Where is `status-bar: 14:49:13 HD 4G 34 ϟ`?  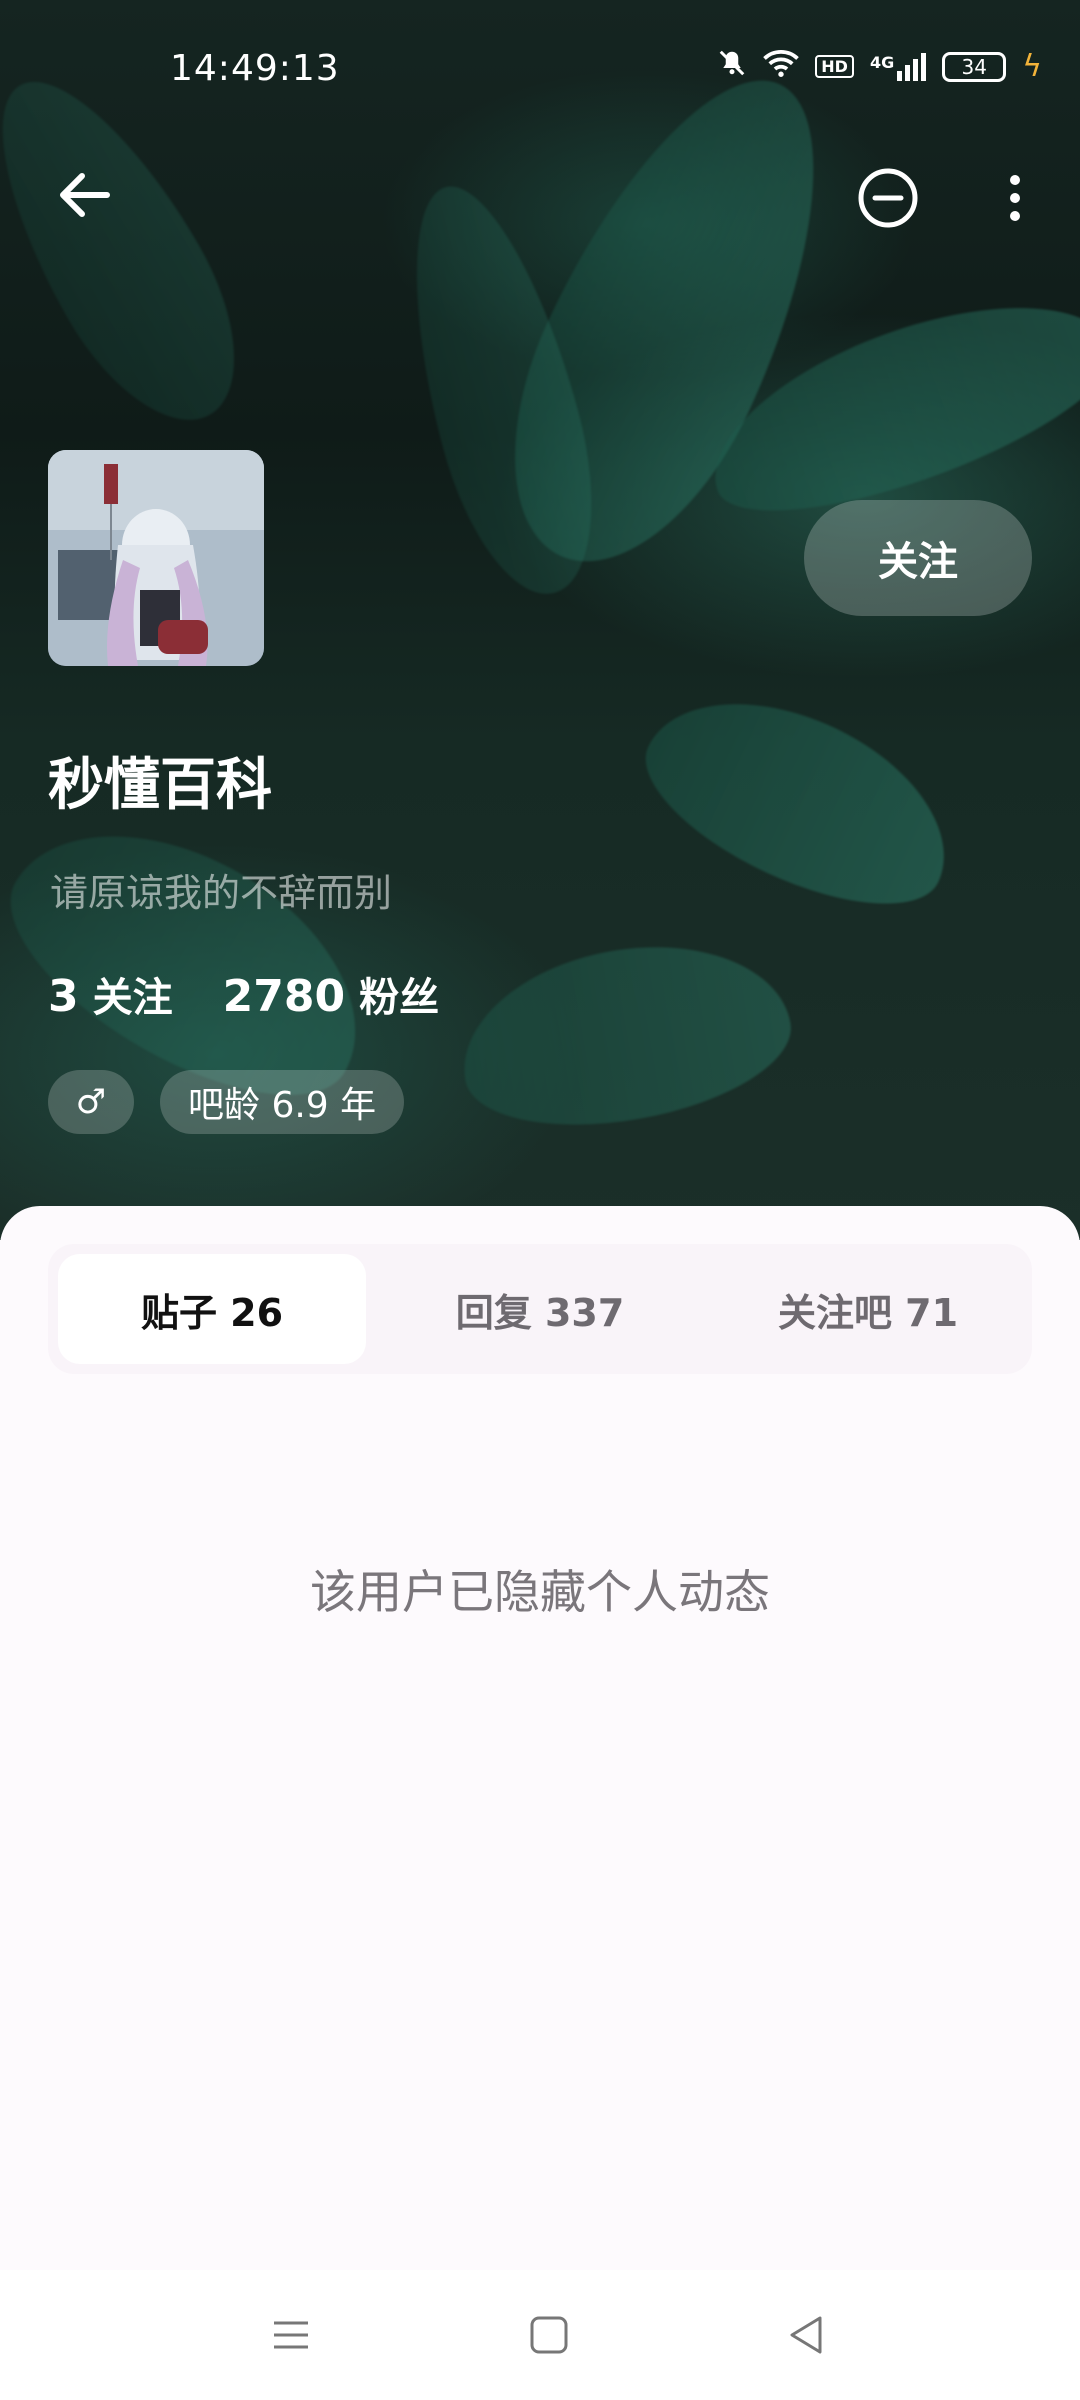 status-bar: 14:49:13 HD 4G 34 ϟ is located at coordinates (540, 70).